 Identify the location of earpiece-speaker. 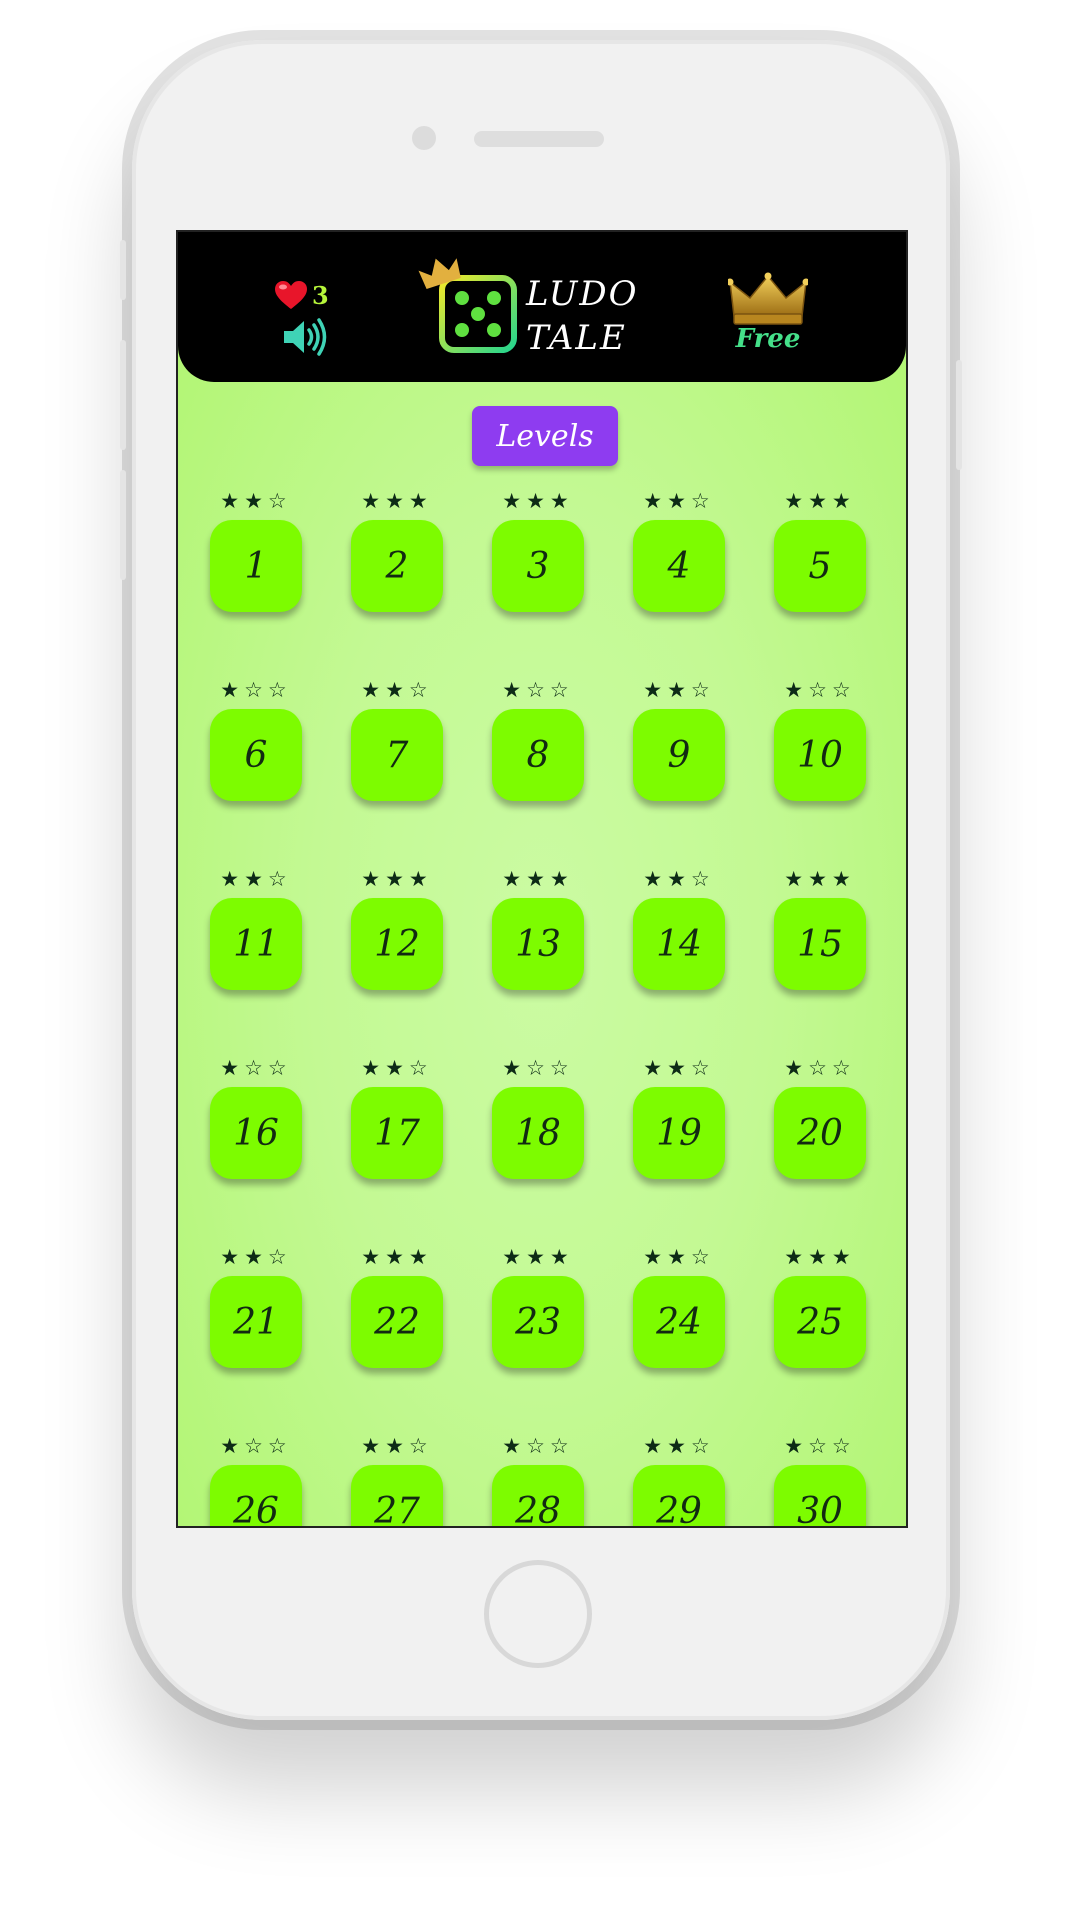
(539, 139).